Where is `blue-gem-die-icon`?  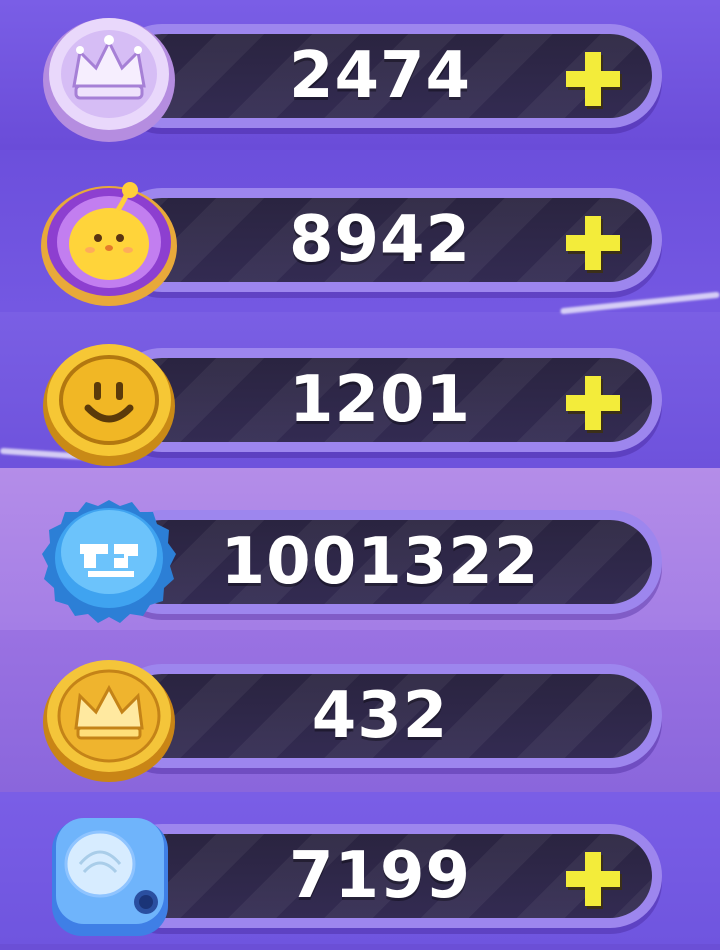 blue-gem-die-icon is located at coordinates (110, 877).